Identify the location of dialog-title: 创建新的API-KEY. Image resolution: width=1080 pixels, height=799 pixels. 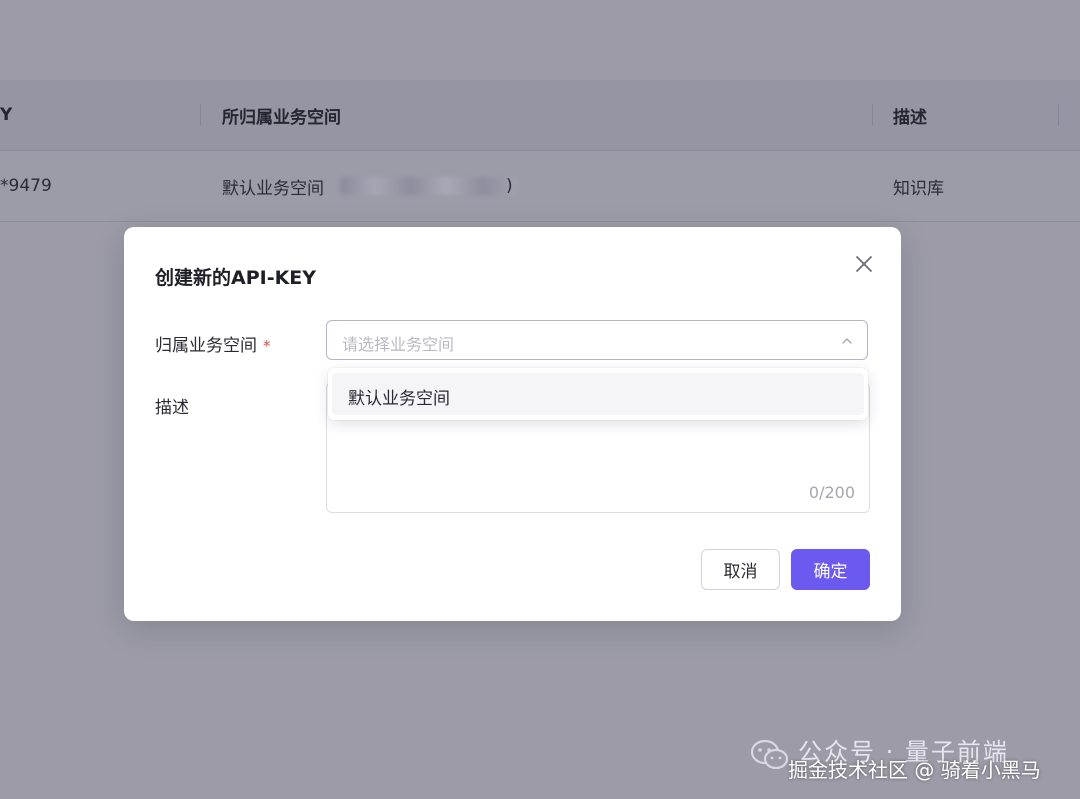
(236, 278).